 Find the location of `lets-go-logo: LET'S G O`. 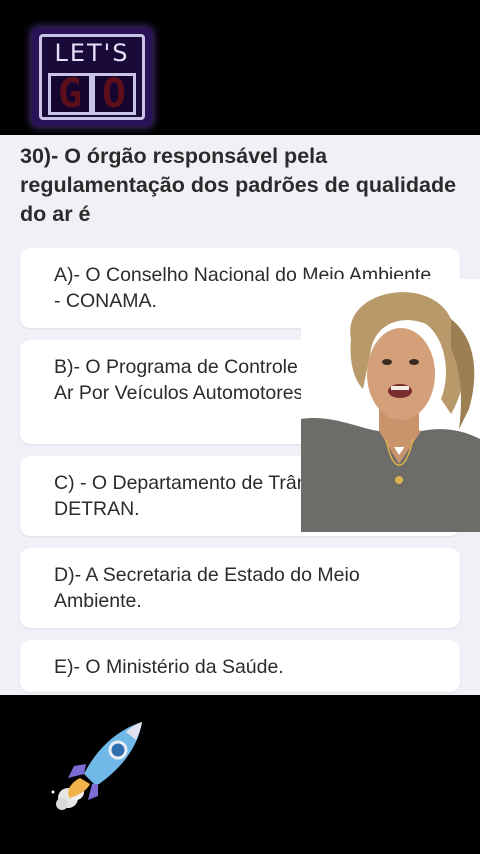

lets-go-logo: LET'S G O is located at coordinates (92, 77).